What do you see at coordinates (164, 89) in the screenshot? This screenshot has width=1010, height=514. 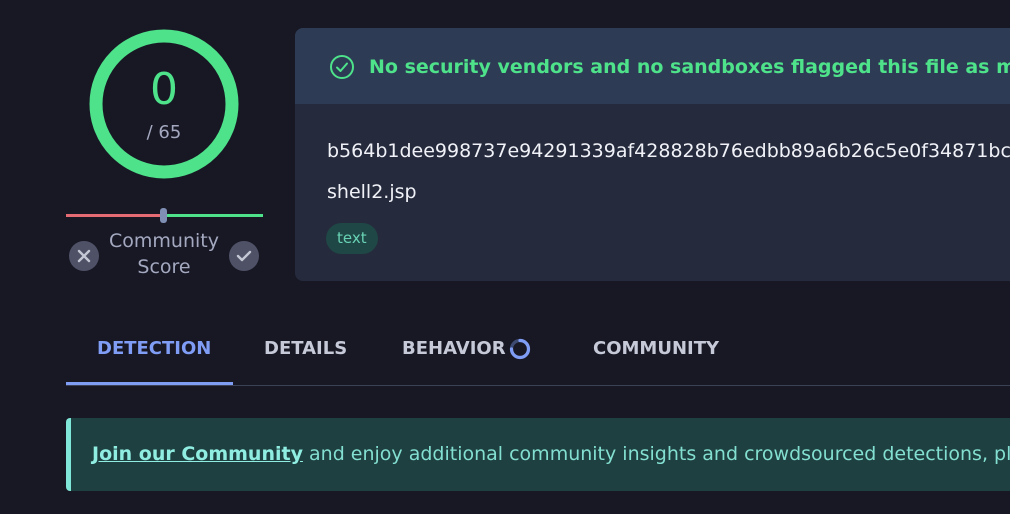 I see `detection-count: 0` at bounding box center [164, 89].